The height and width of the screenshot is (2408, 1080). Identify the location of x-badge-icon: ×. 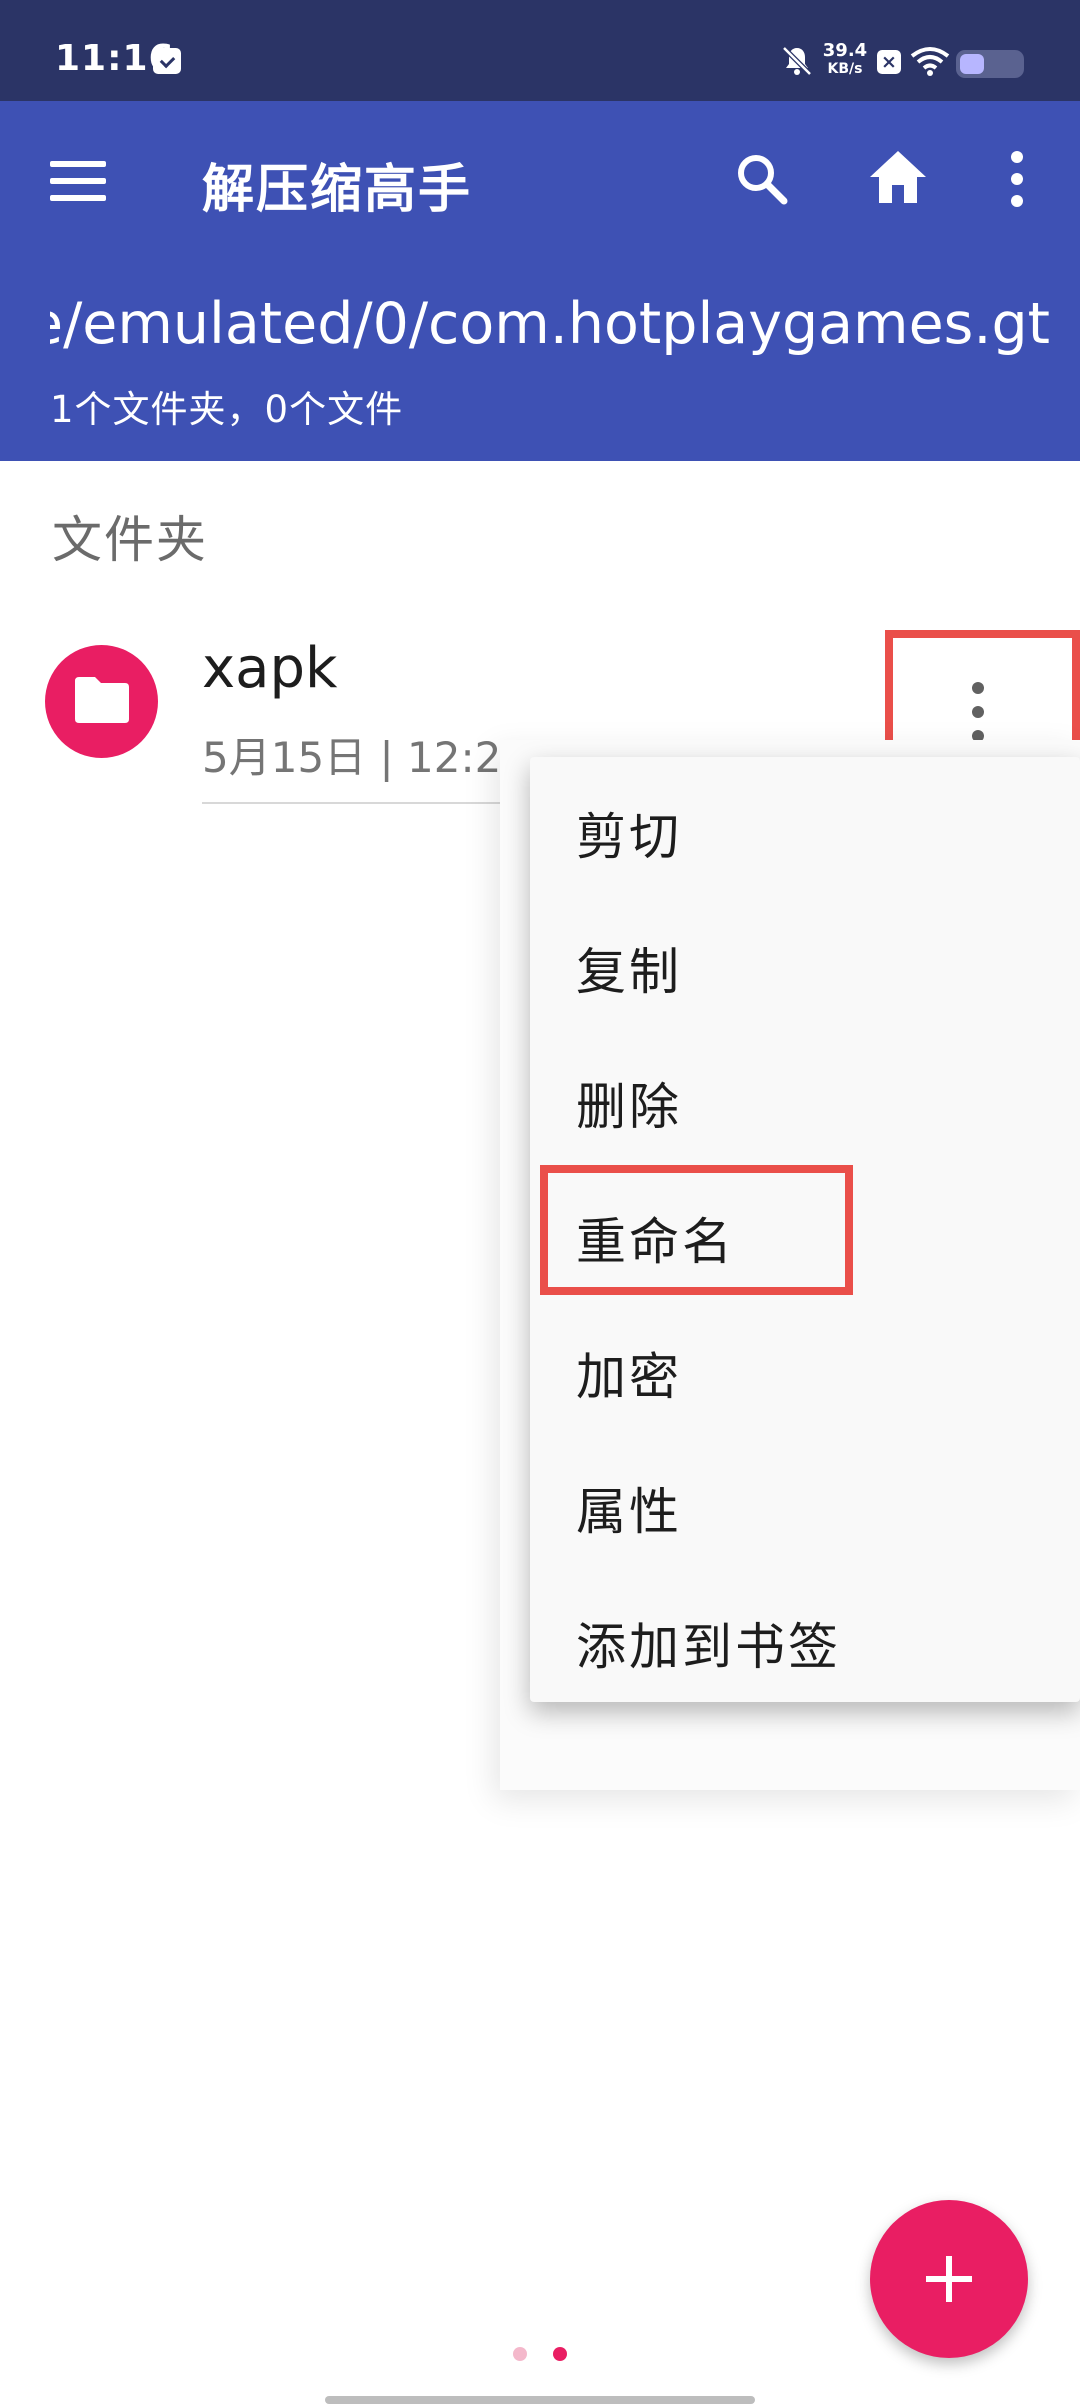
(889, 62).